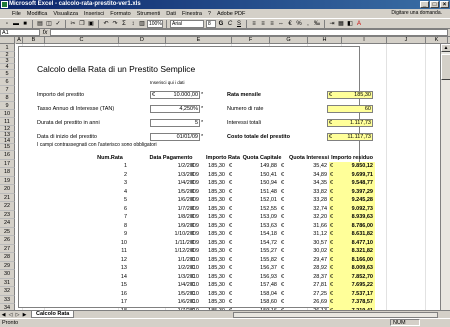 The width and height of the screenshot is (450, 327). I want to click on row-header: 29, so click(7, 265).